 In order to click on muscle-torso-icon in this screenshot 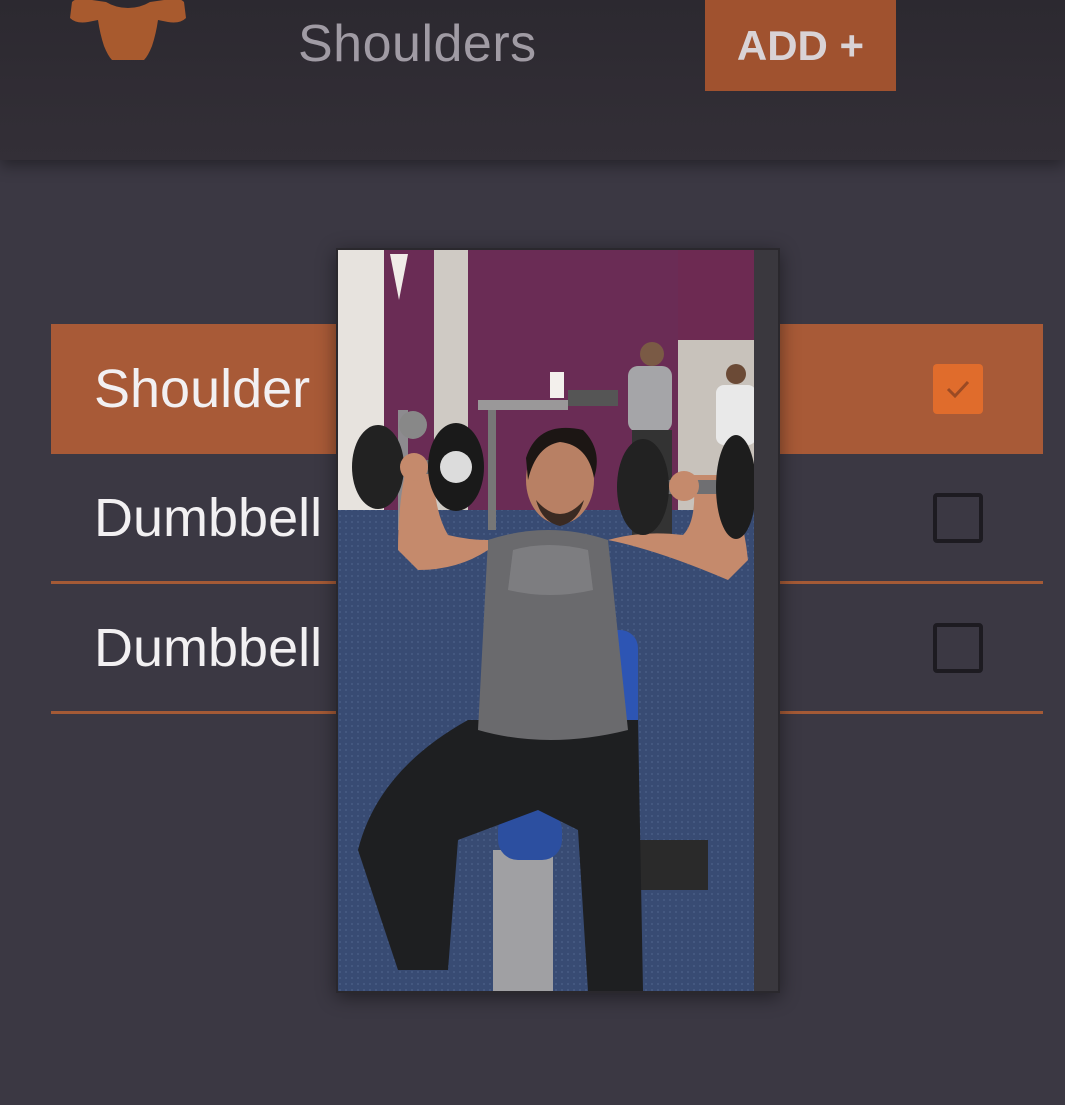, I will do `click(128, 30)`.